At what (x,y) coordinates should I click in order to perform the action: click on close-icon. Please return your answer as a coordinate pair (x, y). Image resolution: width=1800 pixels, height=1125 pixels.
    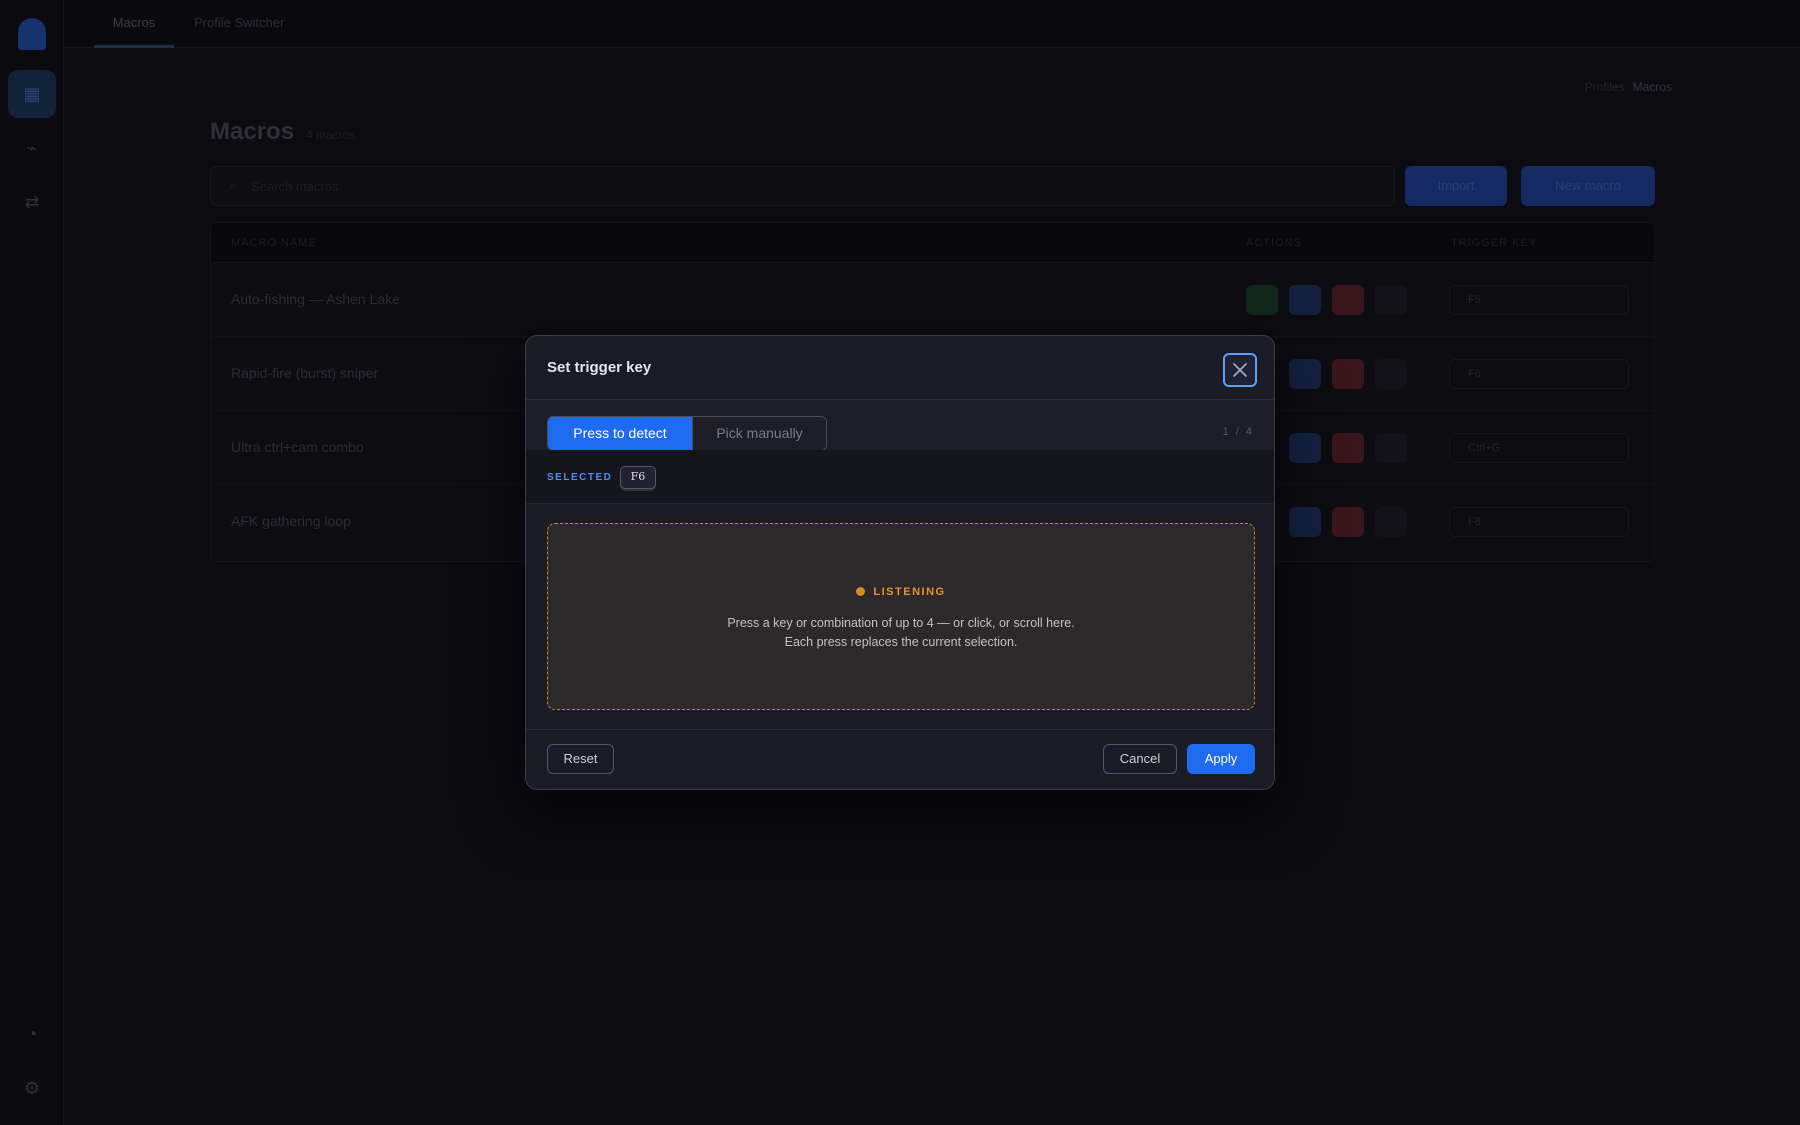
    Looking at the image, I should click on (1240, 370).